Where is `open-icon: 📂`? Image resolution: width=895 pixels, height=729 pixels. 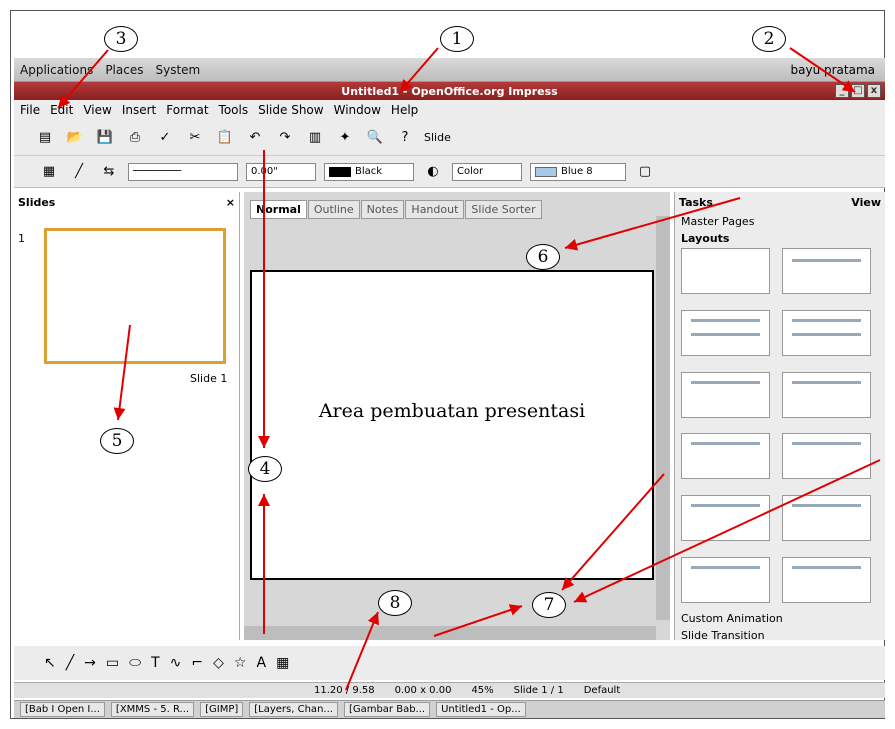 open-icon: 📂 is located at coordinates (75, 138).